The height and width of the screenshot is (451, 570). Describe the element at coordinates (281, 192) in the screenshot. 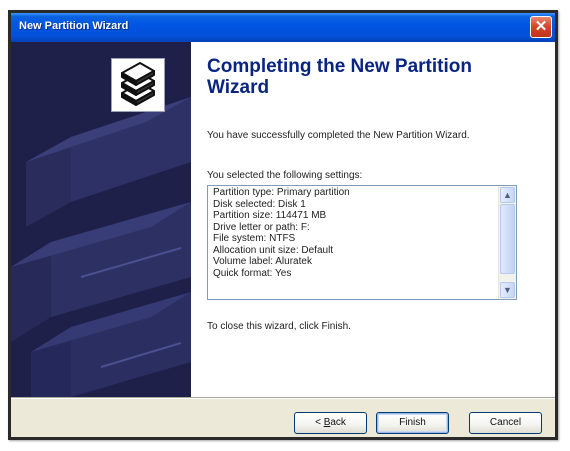

I see `setting-line: Partition type: Primary partition` at that location.